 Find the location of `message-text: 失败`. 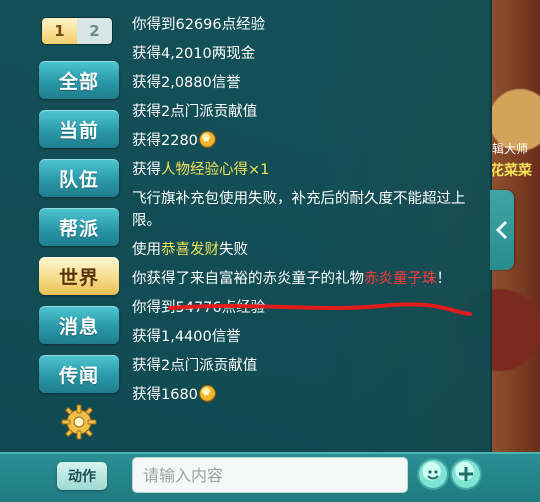

message-text: 失败 is located at coordinates (233, 250).